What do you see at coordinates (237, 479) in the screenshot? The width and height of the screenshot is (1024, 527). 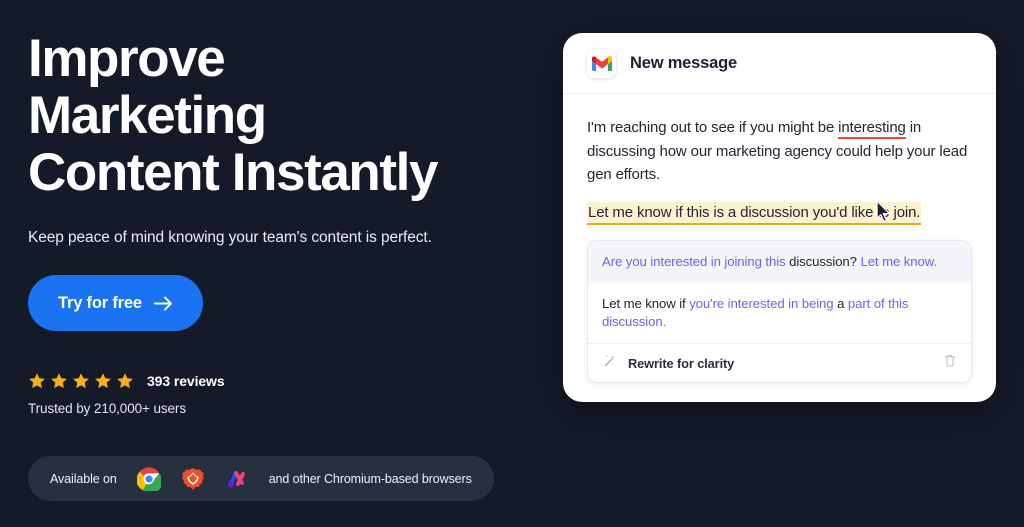 I see `arc-icon` at bounding box center [237, 479].